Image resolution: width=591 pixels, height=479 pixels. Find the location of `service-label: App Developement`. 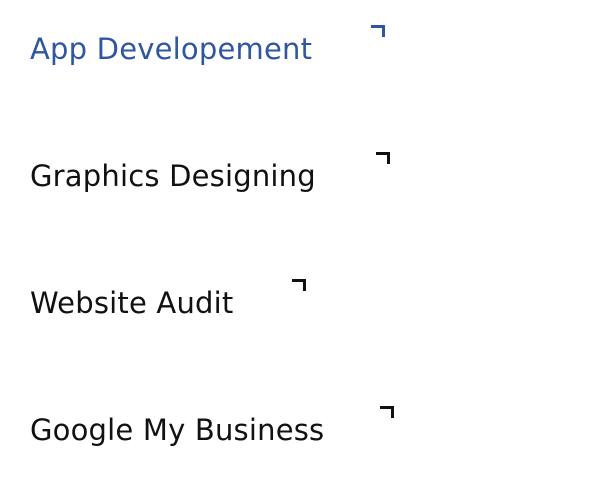

service-label: App Developement is located at coordinates (171, 49).